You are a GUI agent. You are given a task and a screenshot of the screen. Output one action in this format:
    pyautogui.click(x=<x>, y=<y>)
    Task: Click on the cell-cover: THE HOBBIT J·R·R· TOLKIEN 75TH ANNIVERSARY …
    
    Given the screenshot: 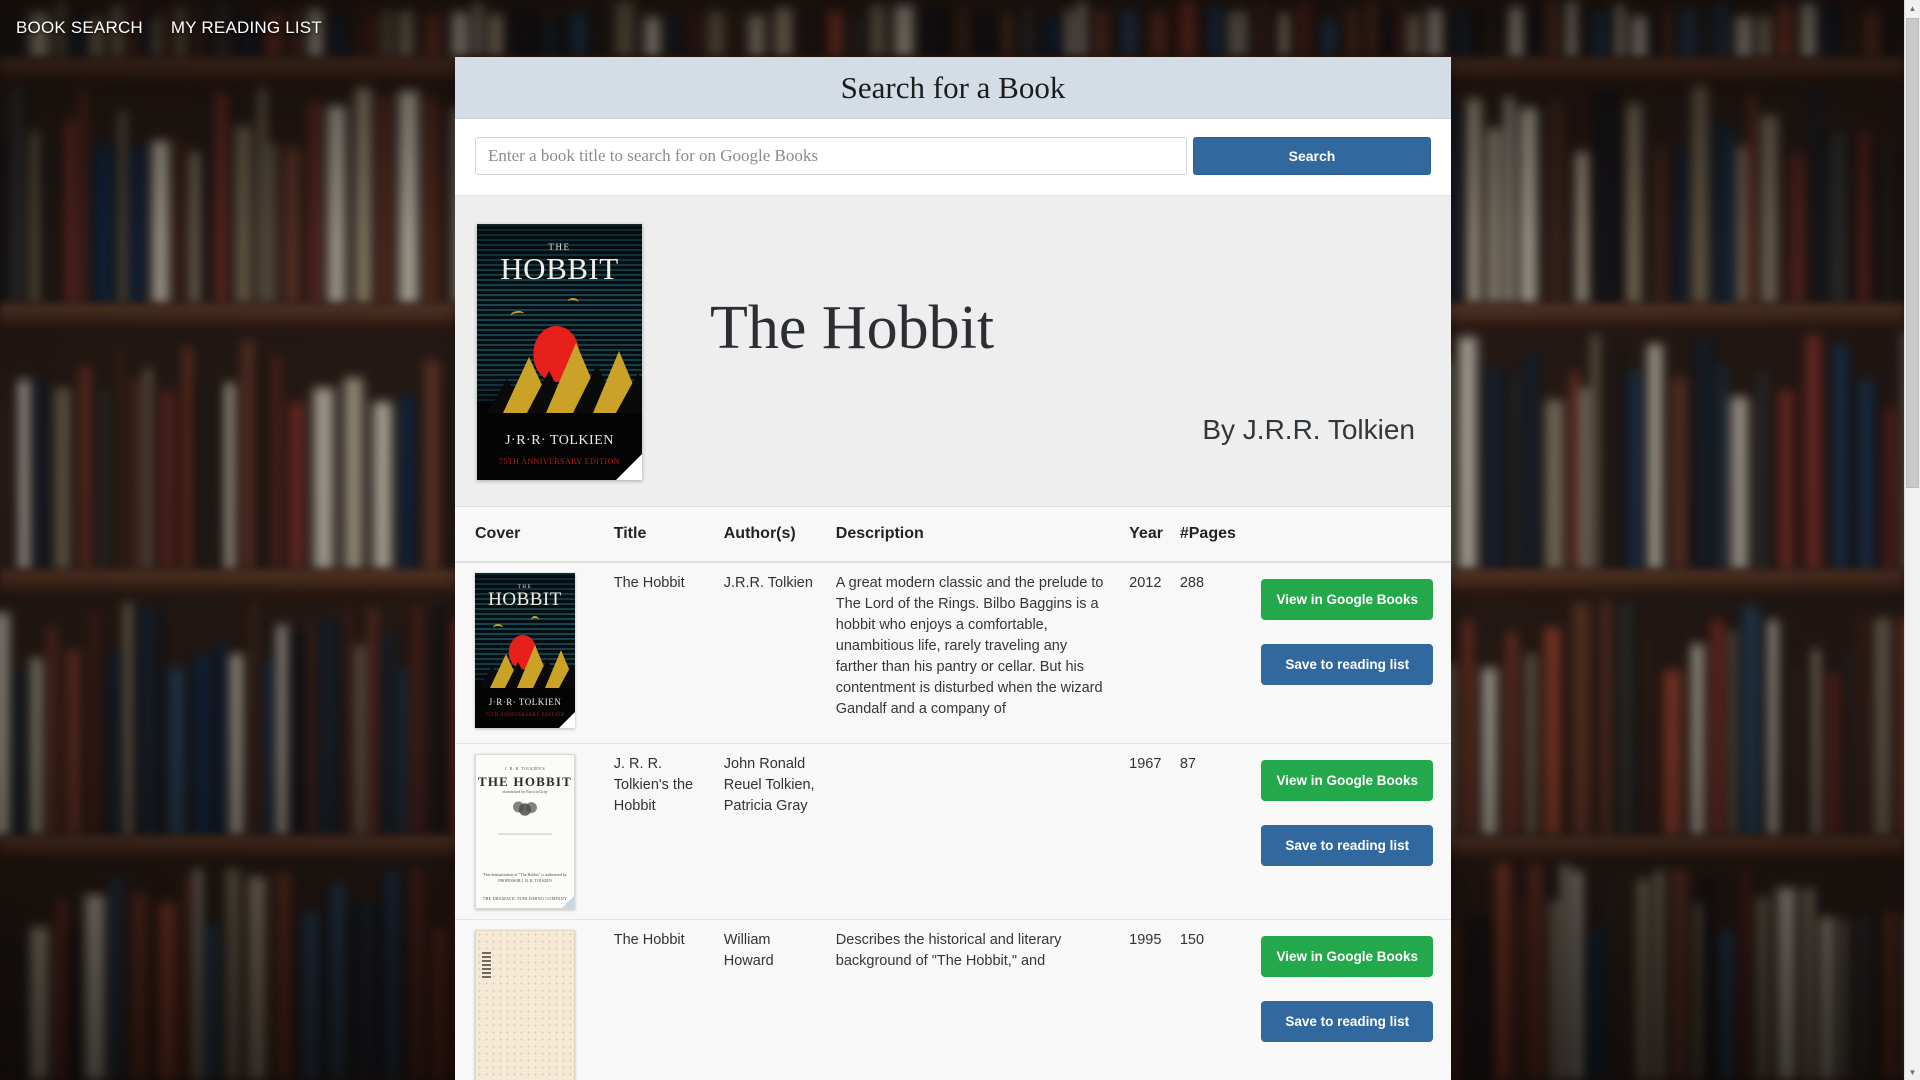 What is the action you would take?
    pyautogui.click(x=530, y=653)
    